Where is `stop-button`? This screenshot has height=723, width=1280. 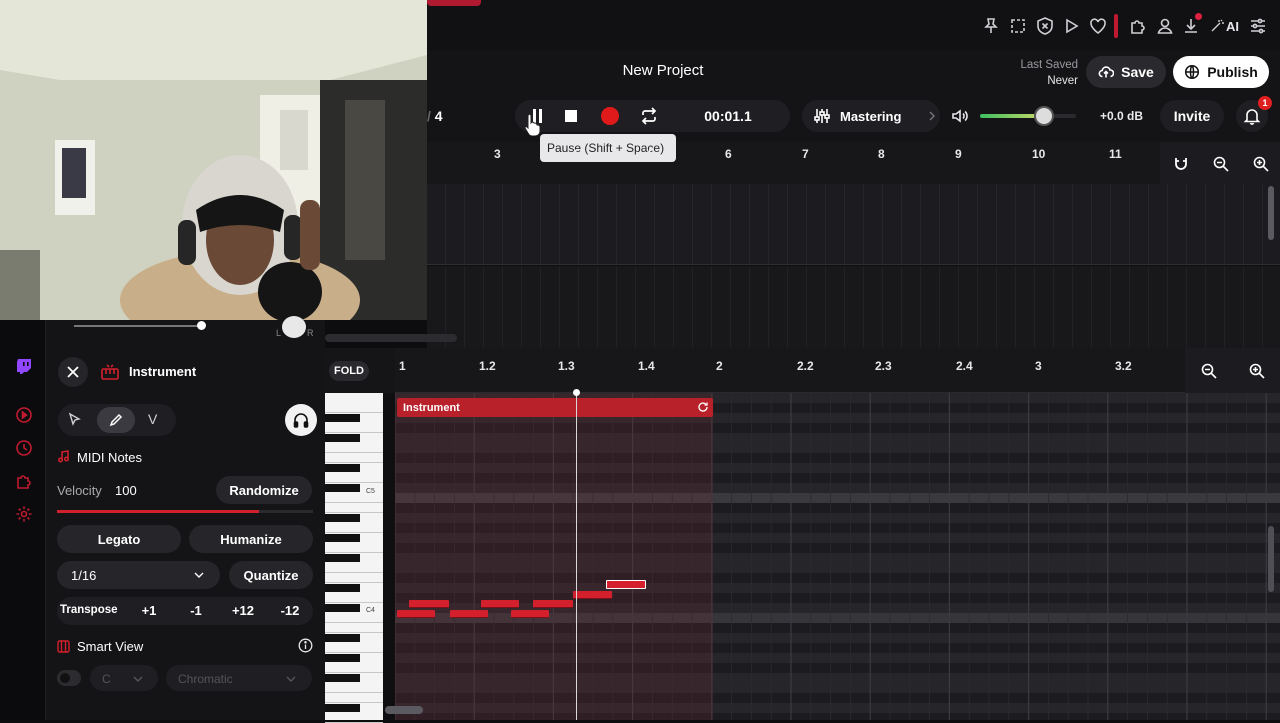
stop-button is located at coordinates (571, 116).